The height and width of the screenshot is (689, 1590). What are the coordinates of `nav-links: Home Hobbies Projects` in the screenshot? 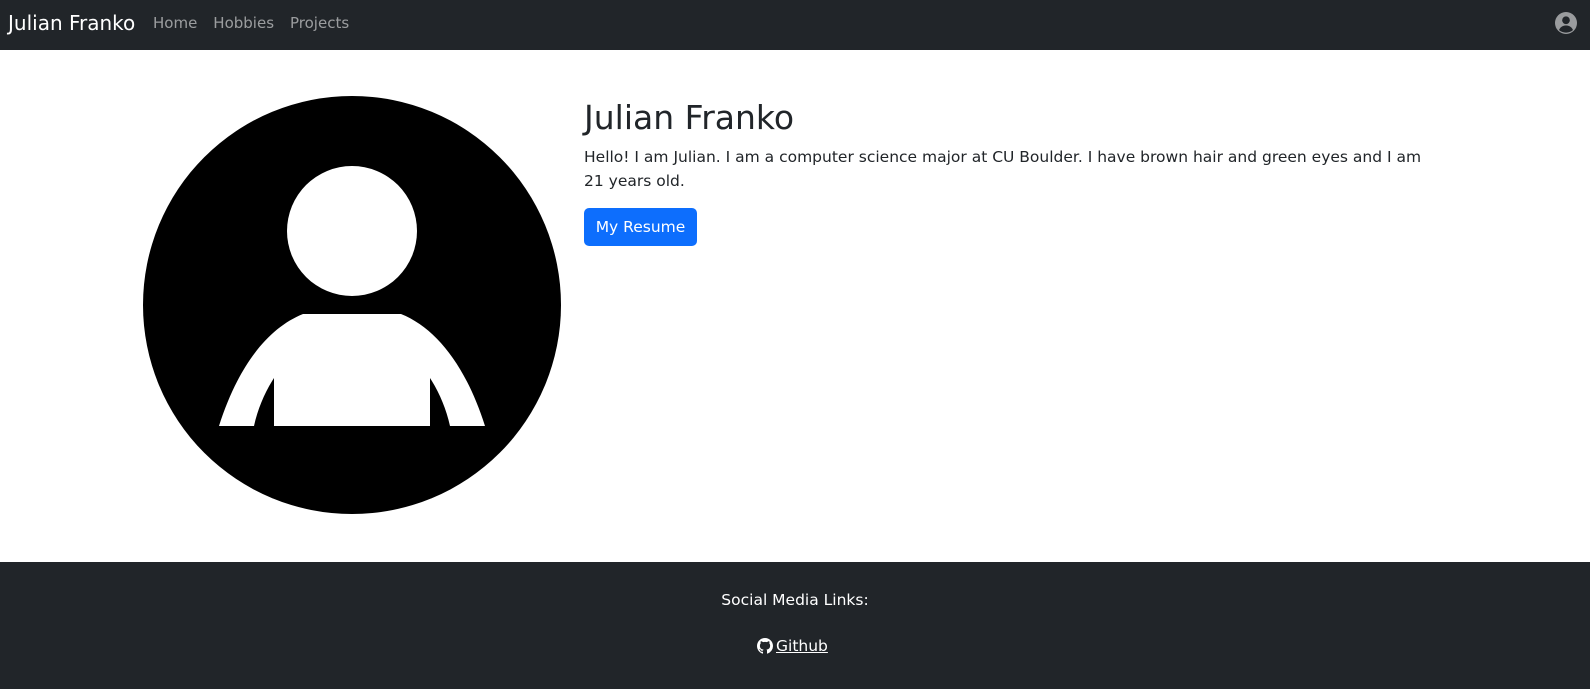 It's located at (251, 23).